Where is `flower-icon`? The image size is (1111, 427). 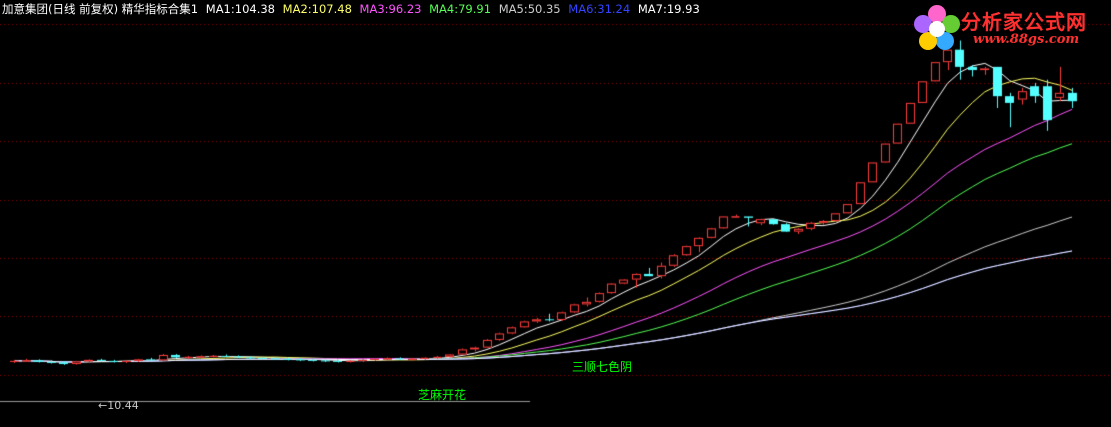
flower-icon is located at coordinates (937, 27).